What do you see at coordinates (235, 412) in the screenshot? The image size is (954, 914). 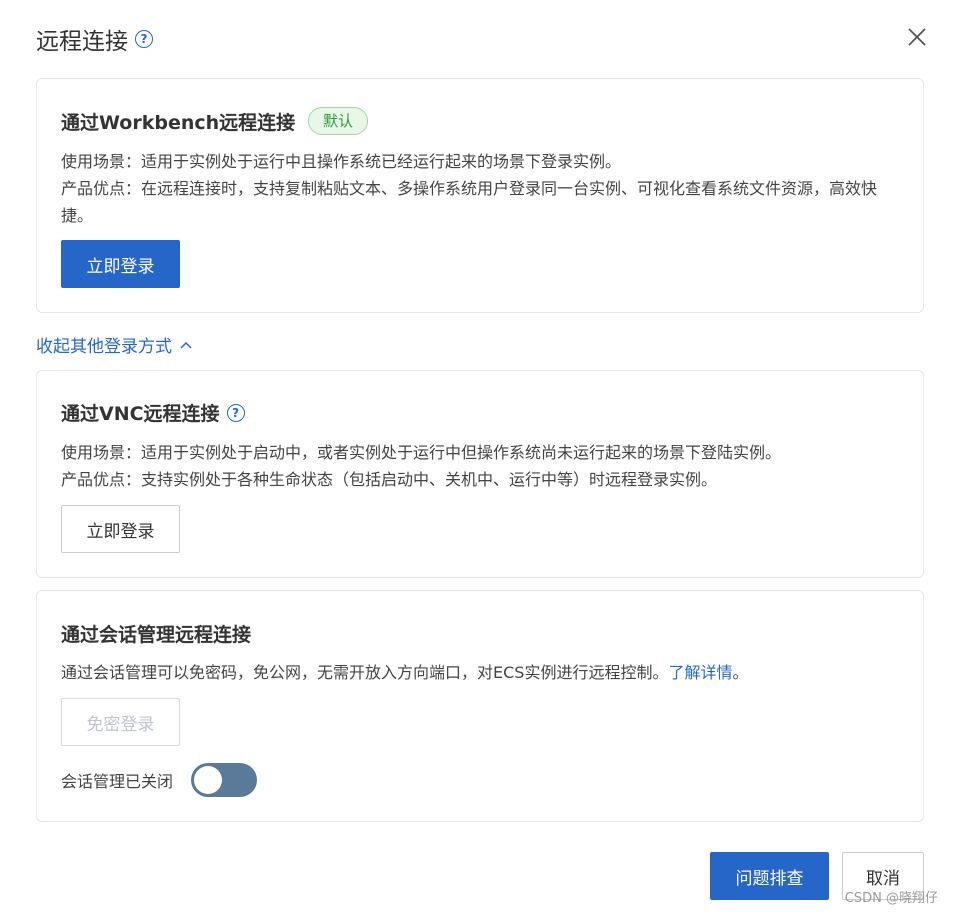 I see `vnc-help-icon: ?` at bounding box center [235, 412].